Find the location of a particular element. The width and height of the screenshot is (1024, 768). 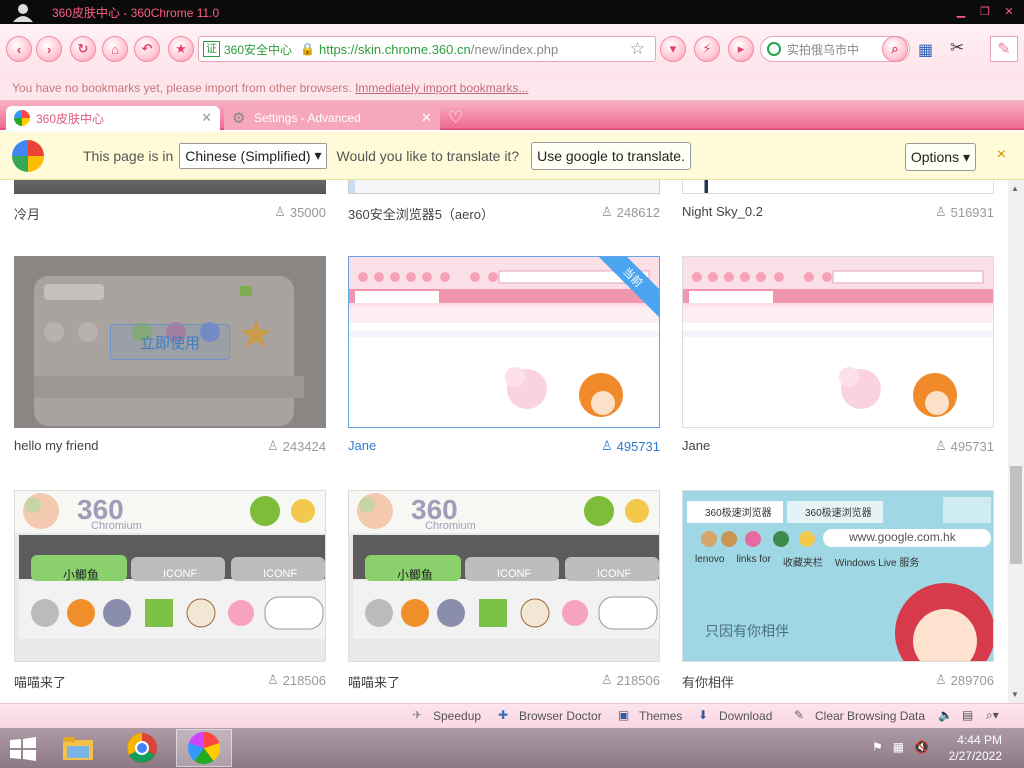

skin-name: hello my friend is located at coordinates (56, 445).